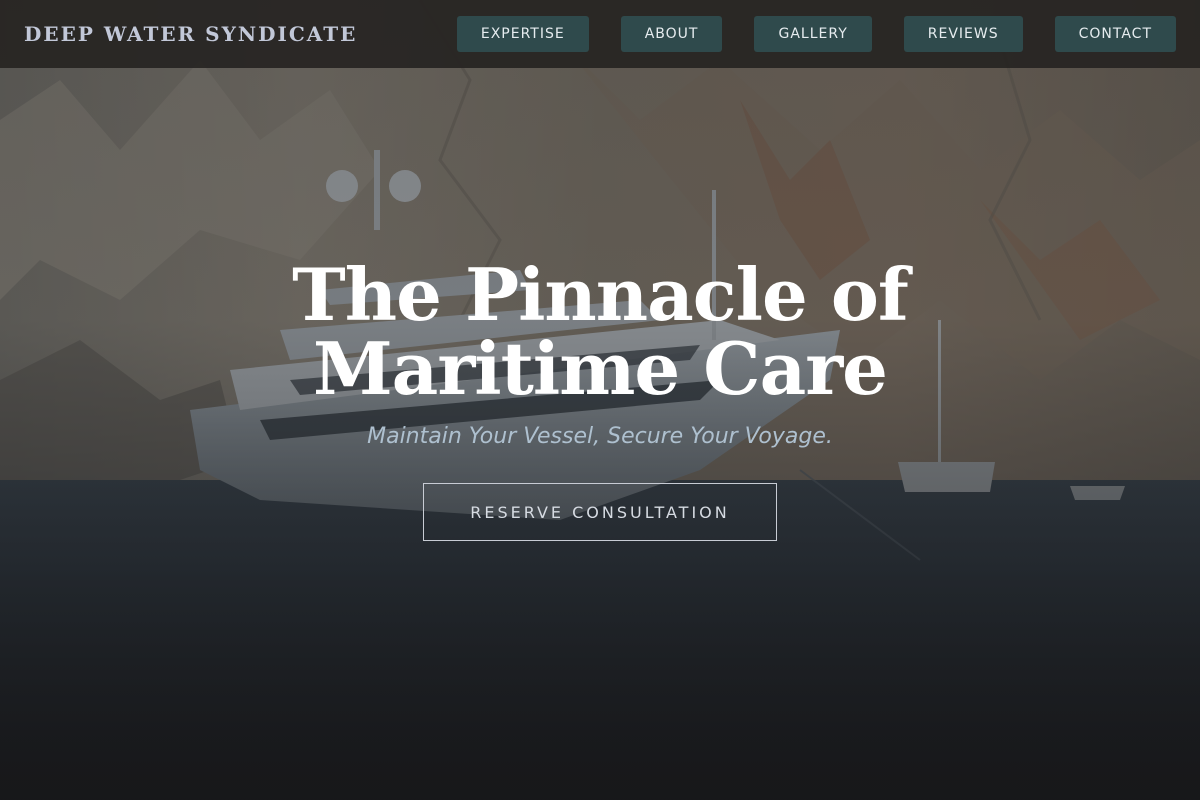 This screenshot has height=800, width=1200. I want to click on nav-expertise-button: EXPERTISE, so click(522, 34).